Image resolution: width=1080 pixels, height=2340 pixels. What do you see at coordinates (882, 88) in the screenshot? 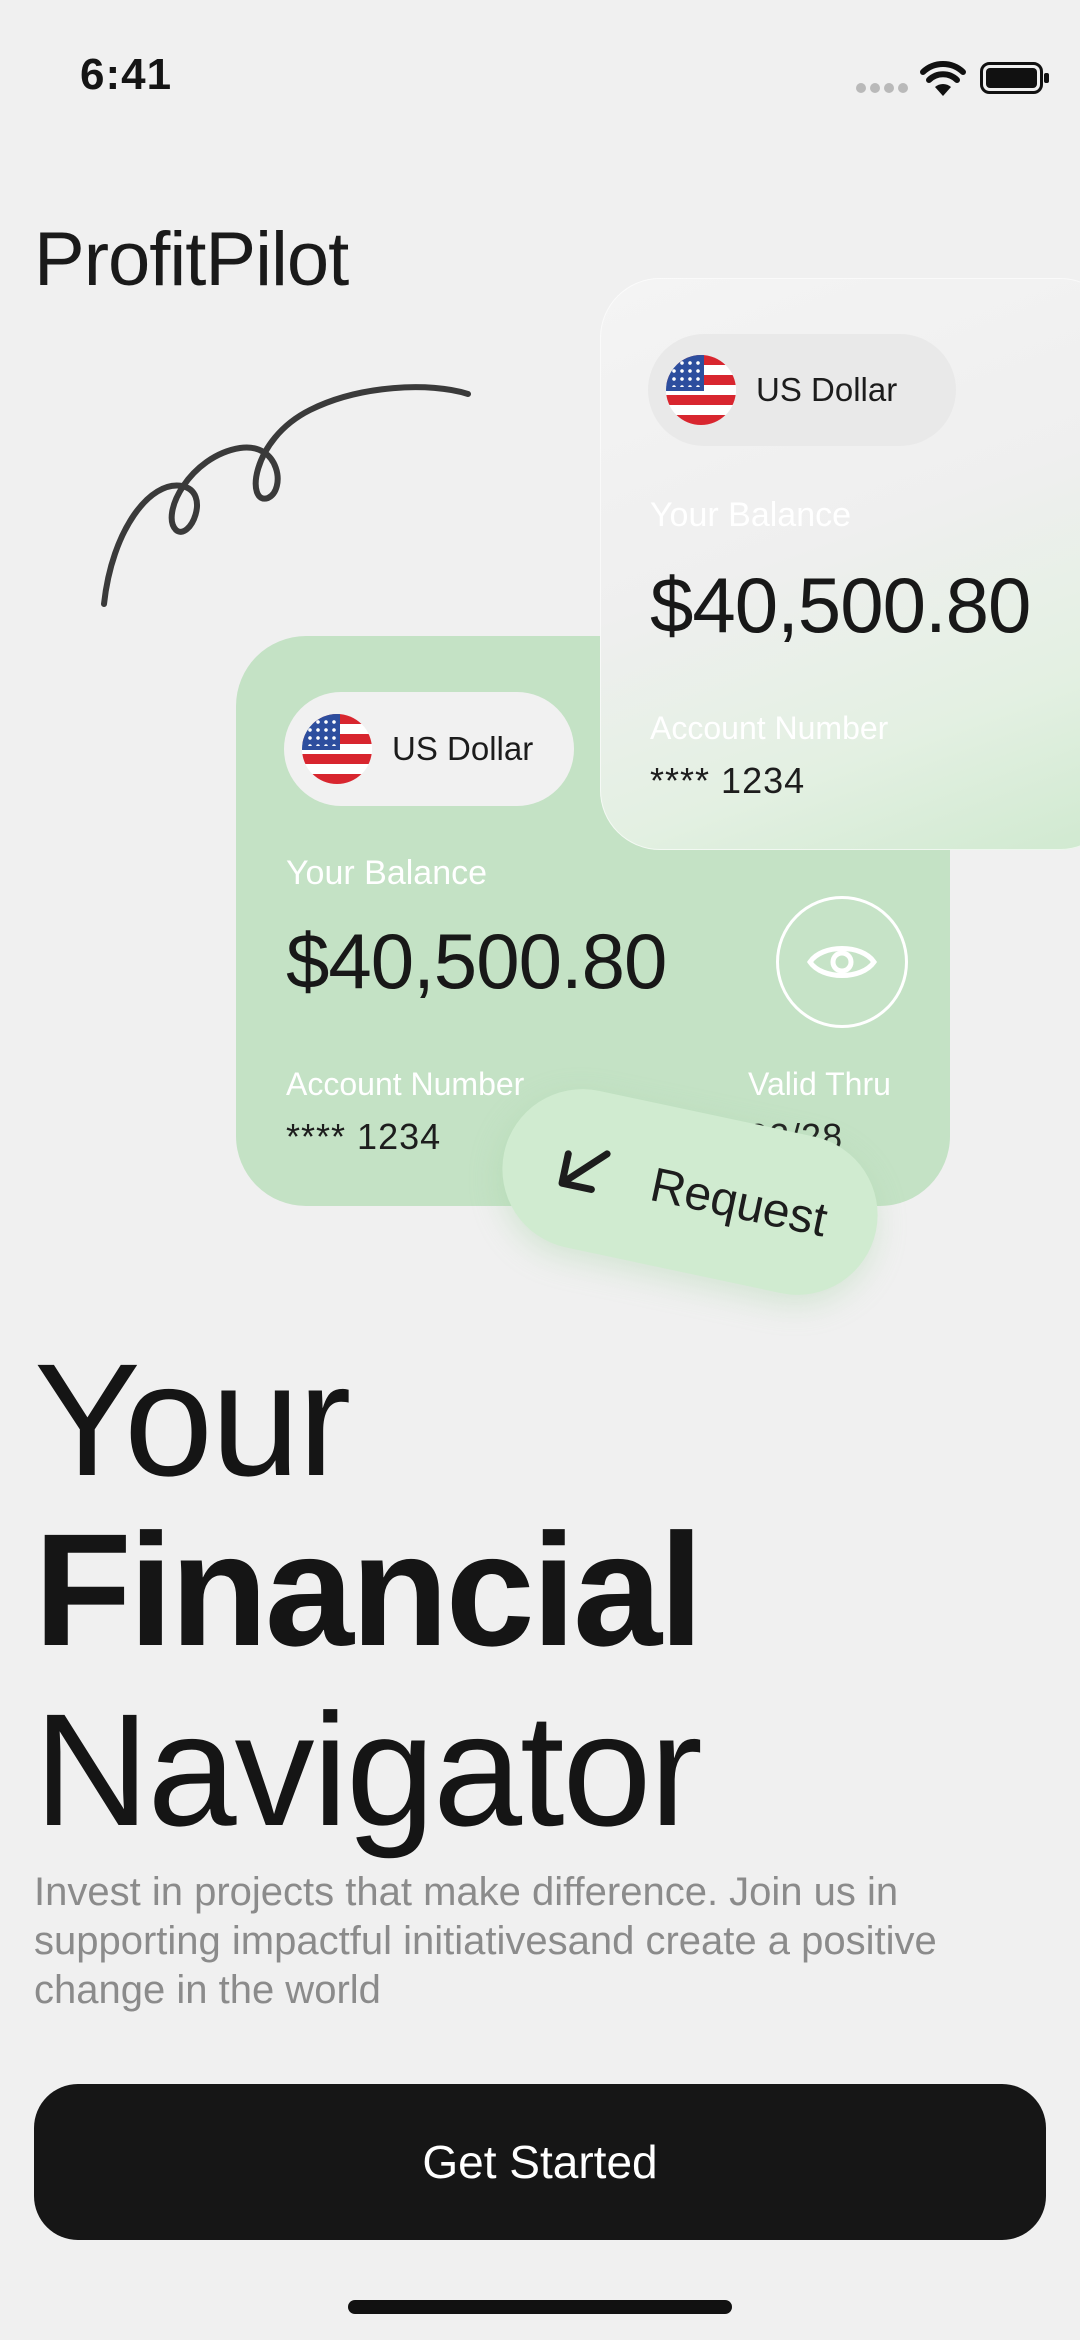
I see `cellular-signal-icon` at bounding box center [882, 88].